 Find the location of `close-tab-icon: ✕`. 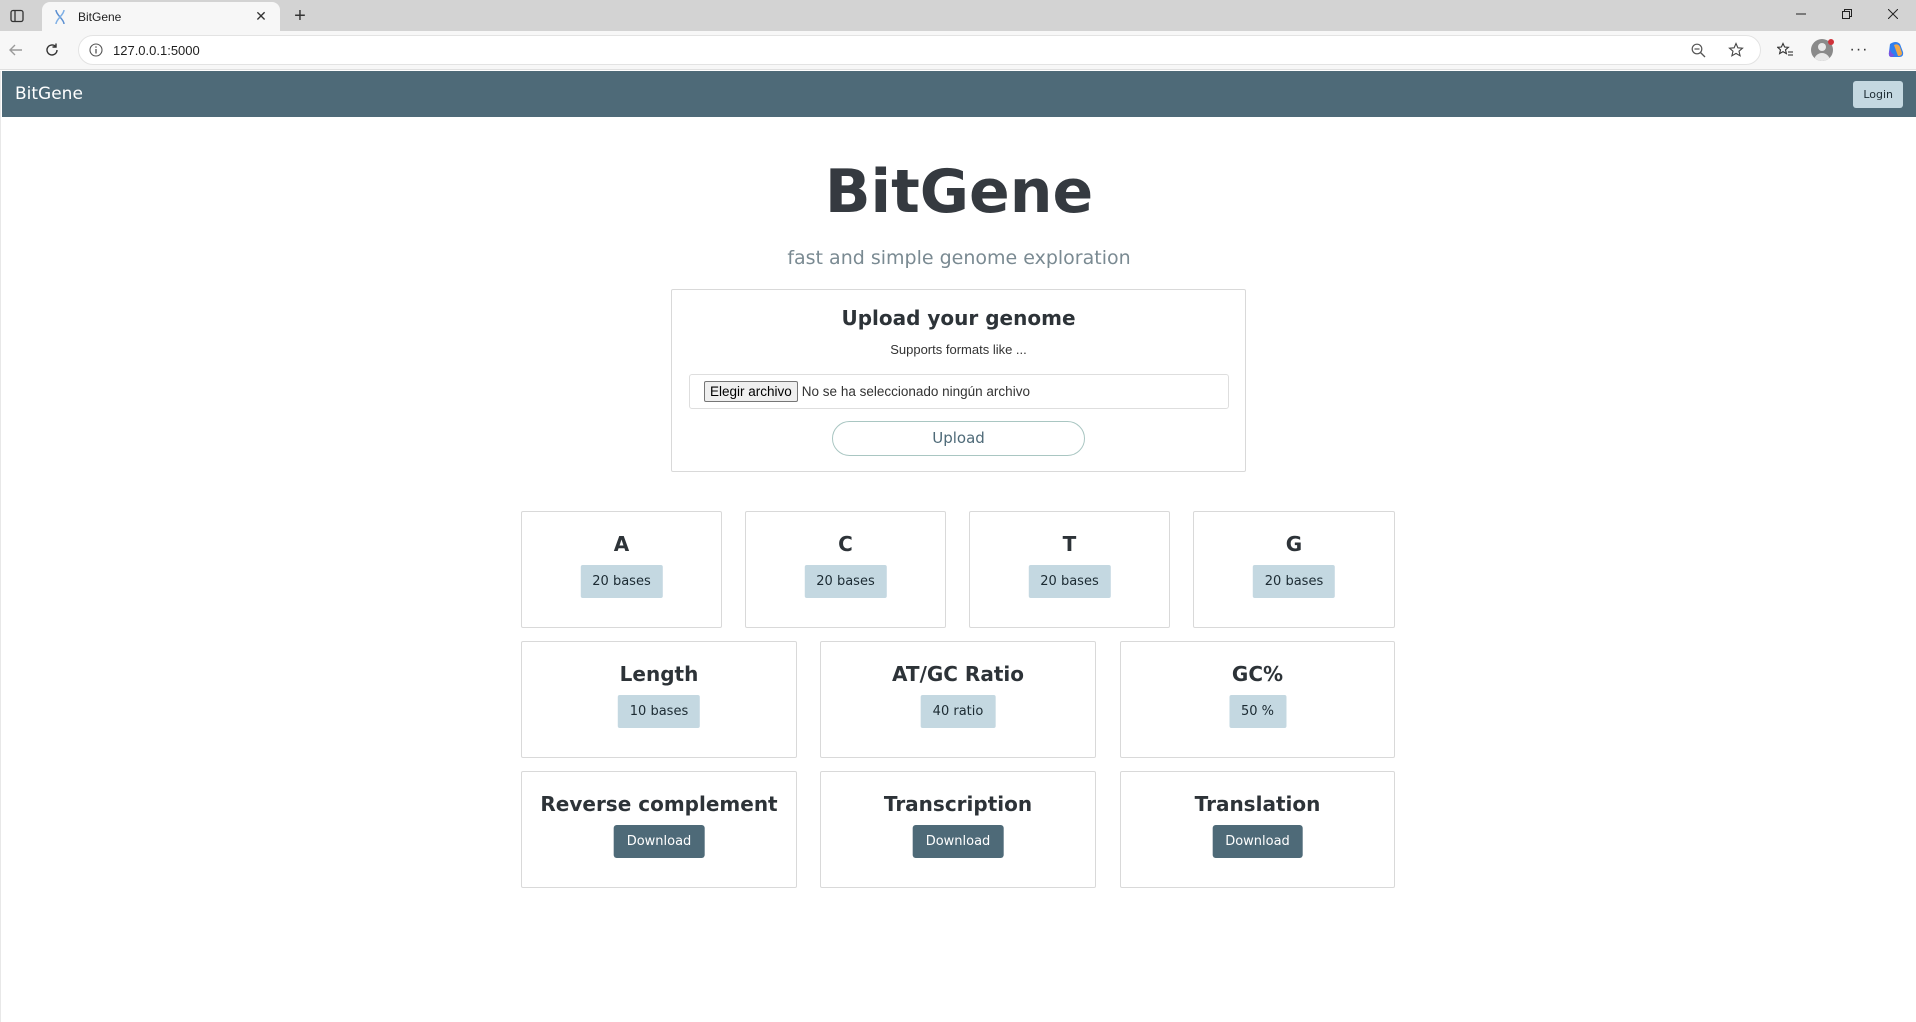

close-tab-icon: ✕ is located at coordinates (261, 17).